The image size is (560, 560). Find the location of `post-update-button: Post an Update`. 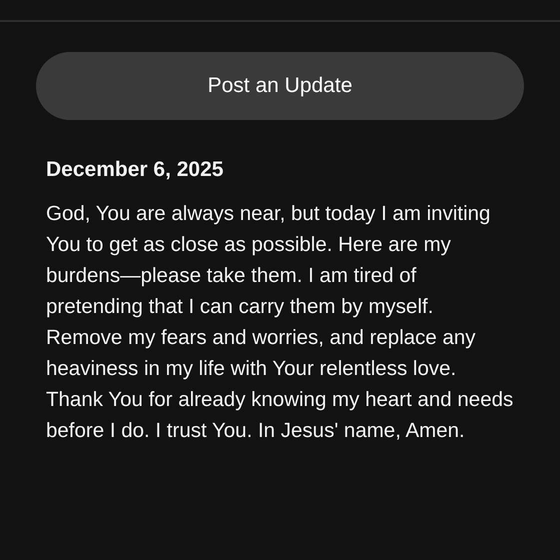

post-update-button: Post an Update is located at coordinates (280, 86).